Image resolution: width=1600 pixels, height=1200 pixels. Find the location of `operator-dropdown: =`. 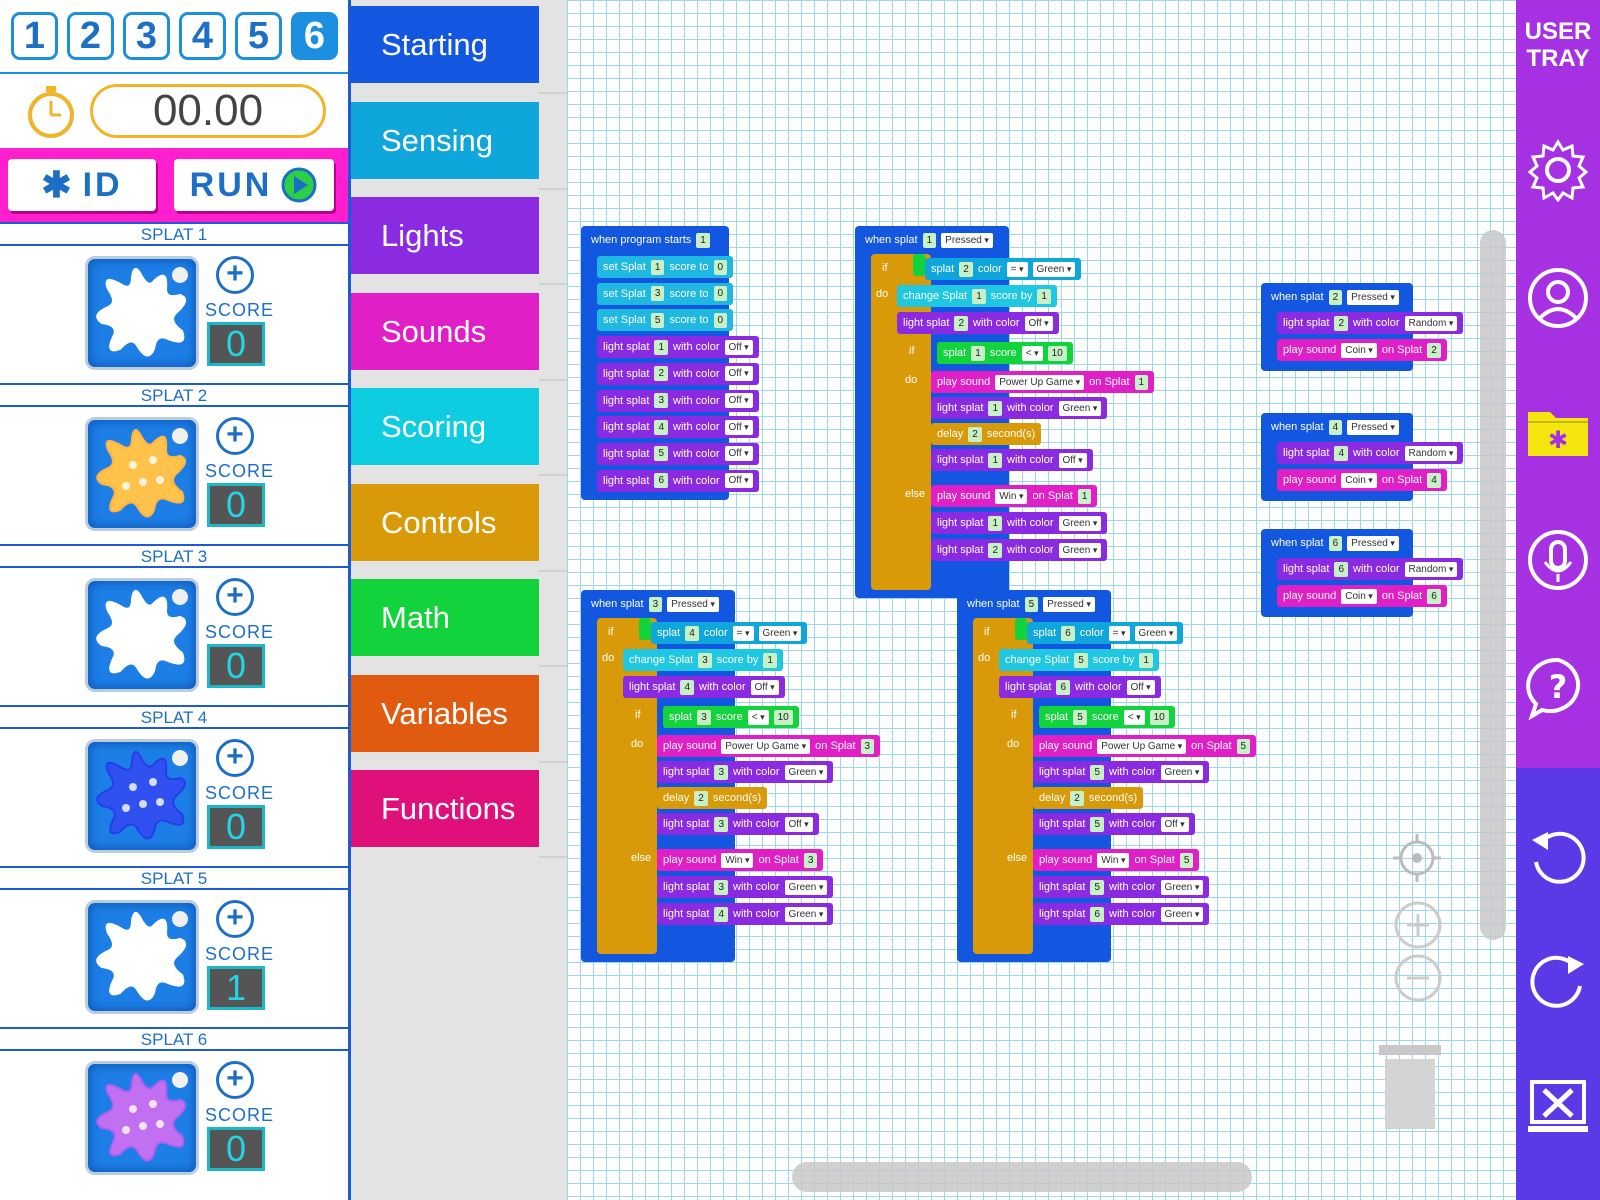

operator-dropdown: = is located at coordinates (1017, 269).